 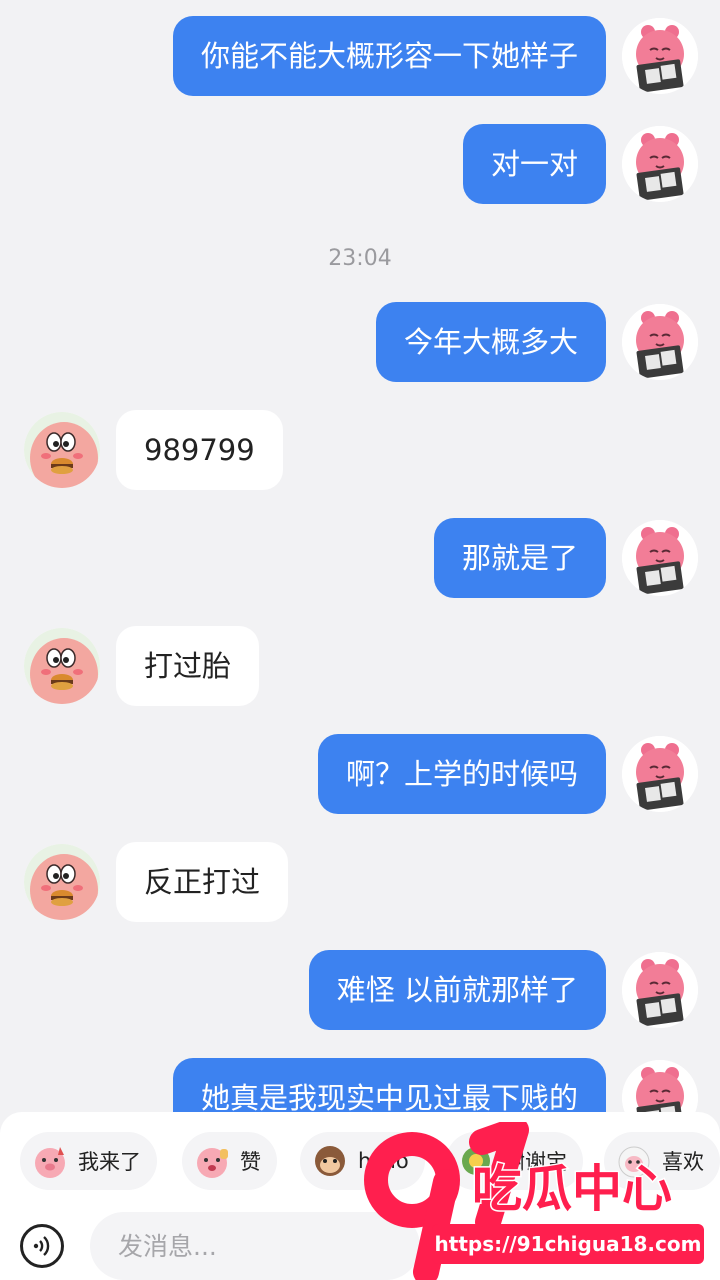 What do you see at coordinates (360, 164) in the screenshot?
I see `message-row: 对一对` at bounding box center [360, 164].